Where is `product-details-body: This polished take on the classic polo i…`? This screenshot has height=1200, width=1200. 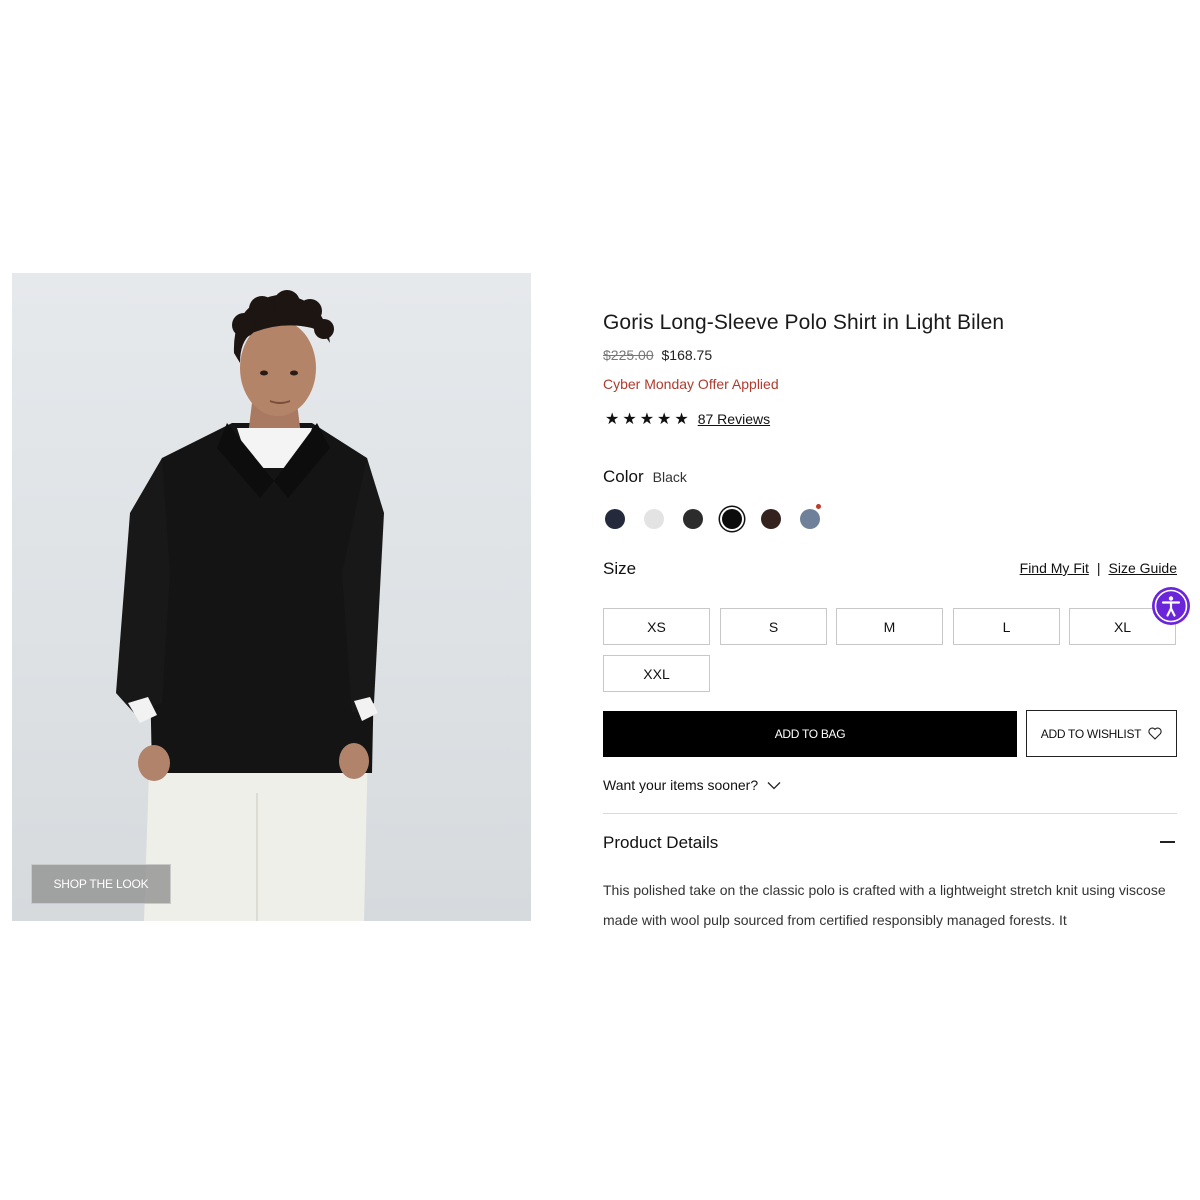 product-details-body: This polished take on the classic polo i… is located at coordinates (884, 905).